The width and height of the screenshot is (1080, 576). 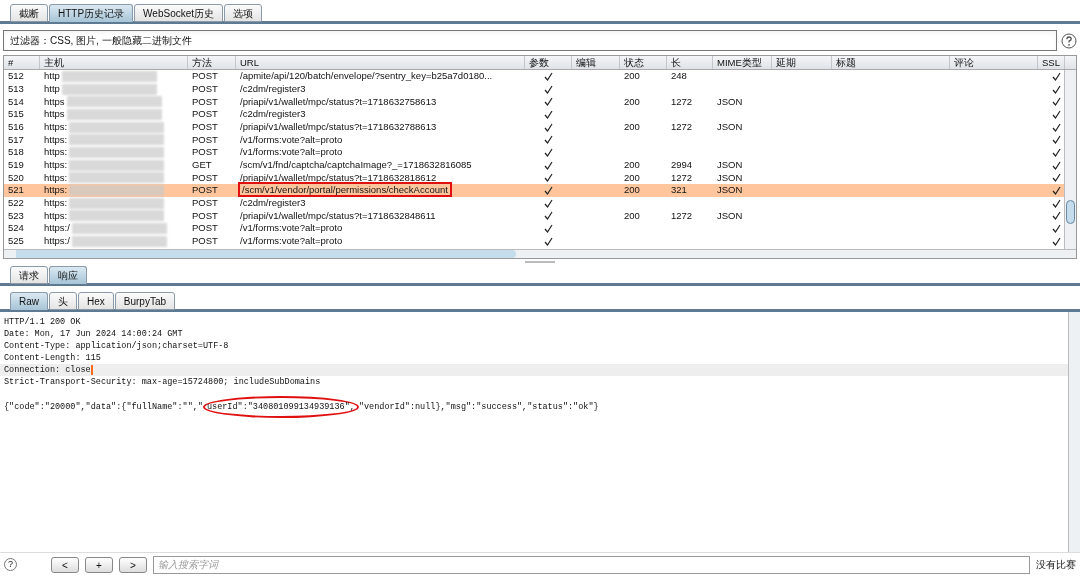 I want to click on tab: 选项, so click(x=243, y=13).